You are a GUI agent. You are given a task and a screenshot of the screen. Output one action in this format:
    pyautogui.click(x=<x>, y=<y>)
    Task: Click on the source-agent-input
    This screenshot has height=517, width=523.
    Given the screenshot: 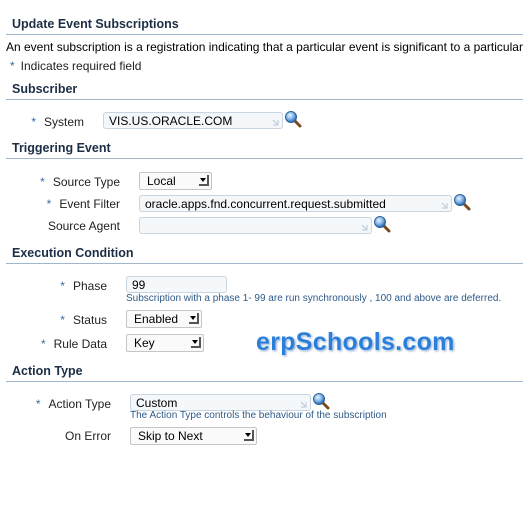 What is the action you would take?
    pyautogui.click(x=255, y=225)
    